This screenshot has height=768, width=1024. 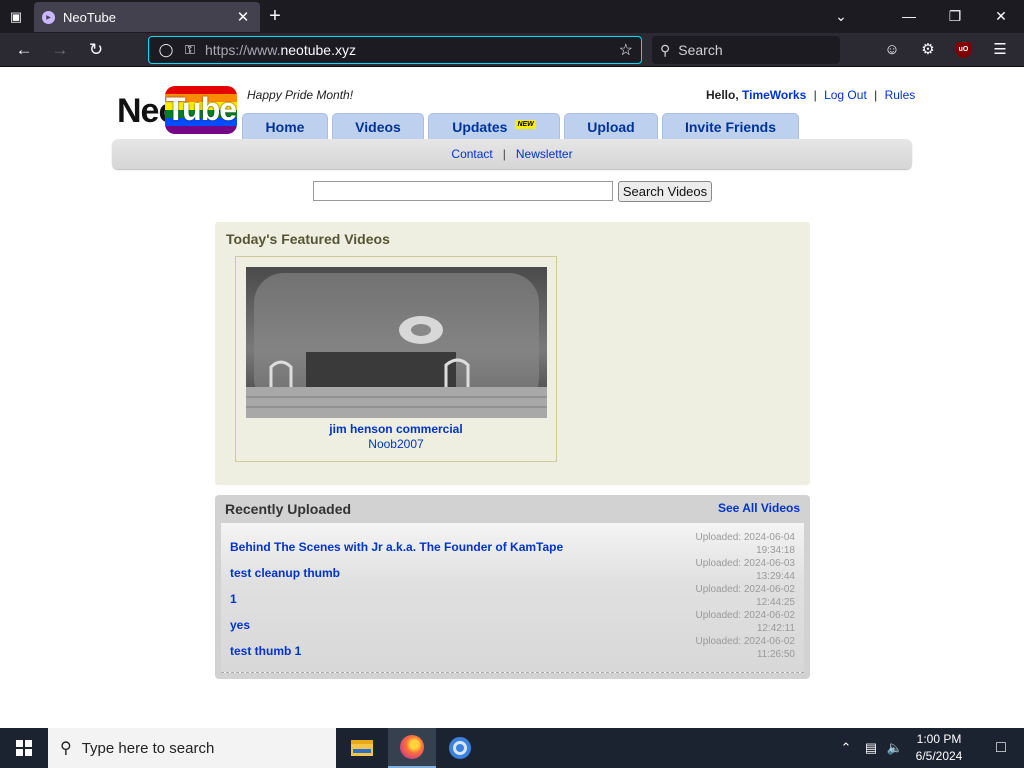 What do you see at coordinates (775, 576) in the screenshot?
I see `upload-time-label: 13:29:44` at bounding box center [775, 576].